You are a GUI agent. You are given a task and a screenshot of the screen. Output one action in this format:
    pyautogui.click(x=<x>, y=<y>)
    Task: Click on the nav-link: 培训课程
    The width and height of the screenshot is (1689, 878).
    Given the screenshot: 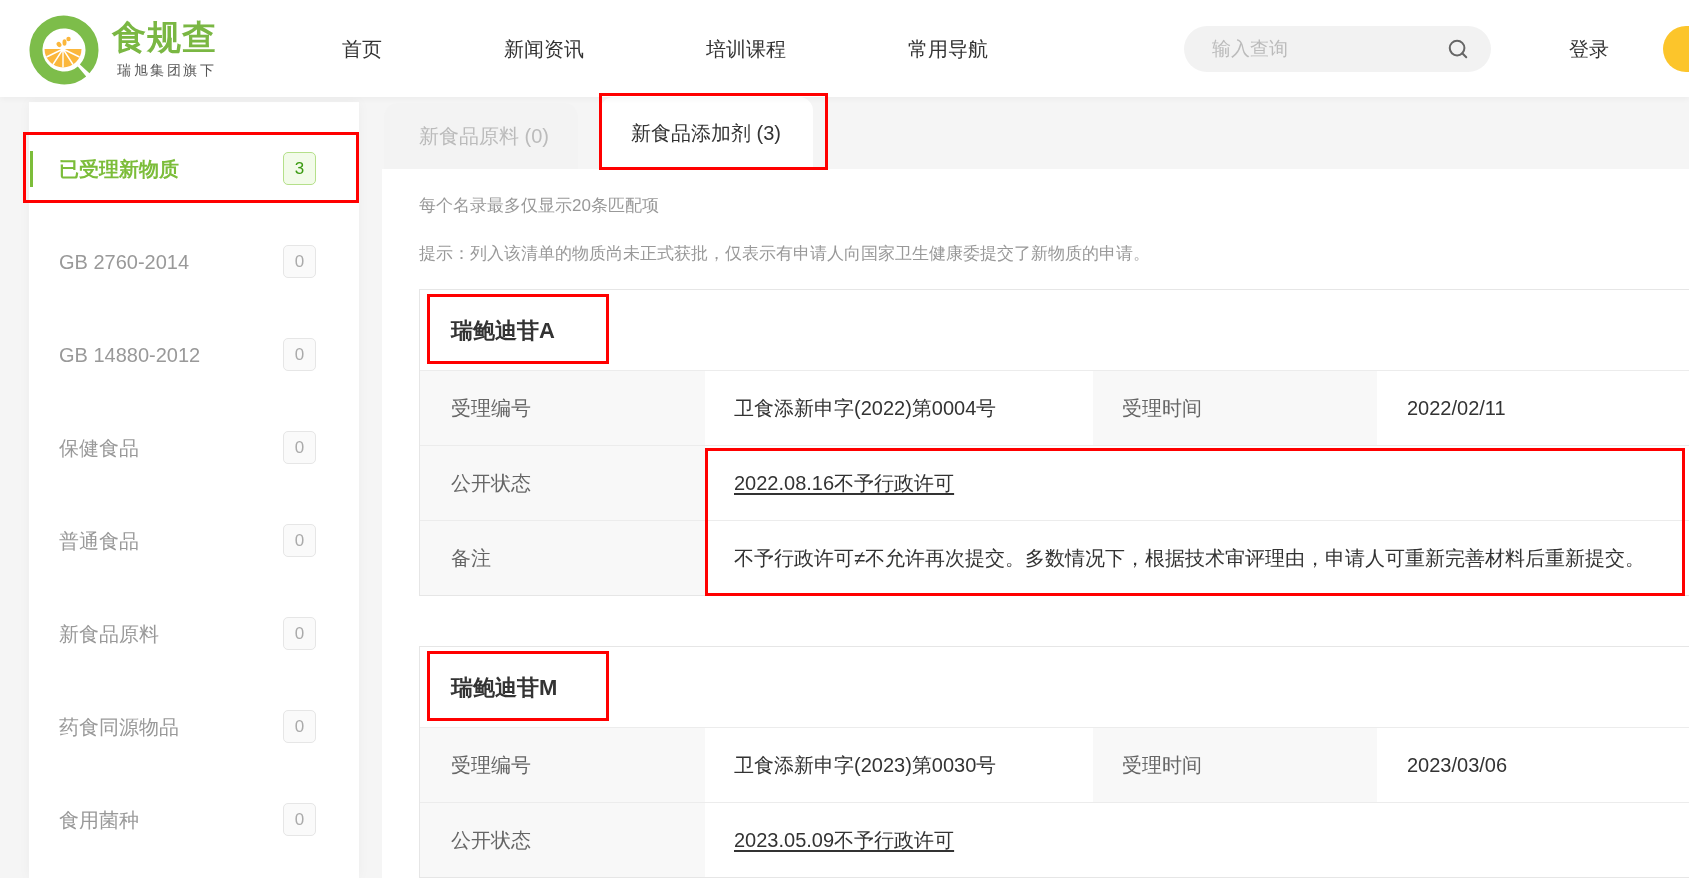 What is the action you would take?
    pyautogui.click(x=746, y=48)
    